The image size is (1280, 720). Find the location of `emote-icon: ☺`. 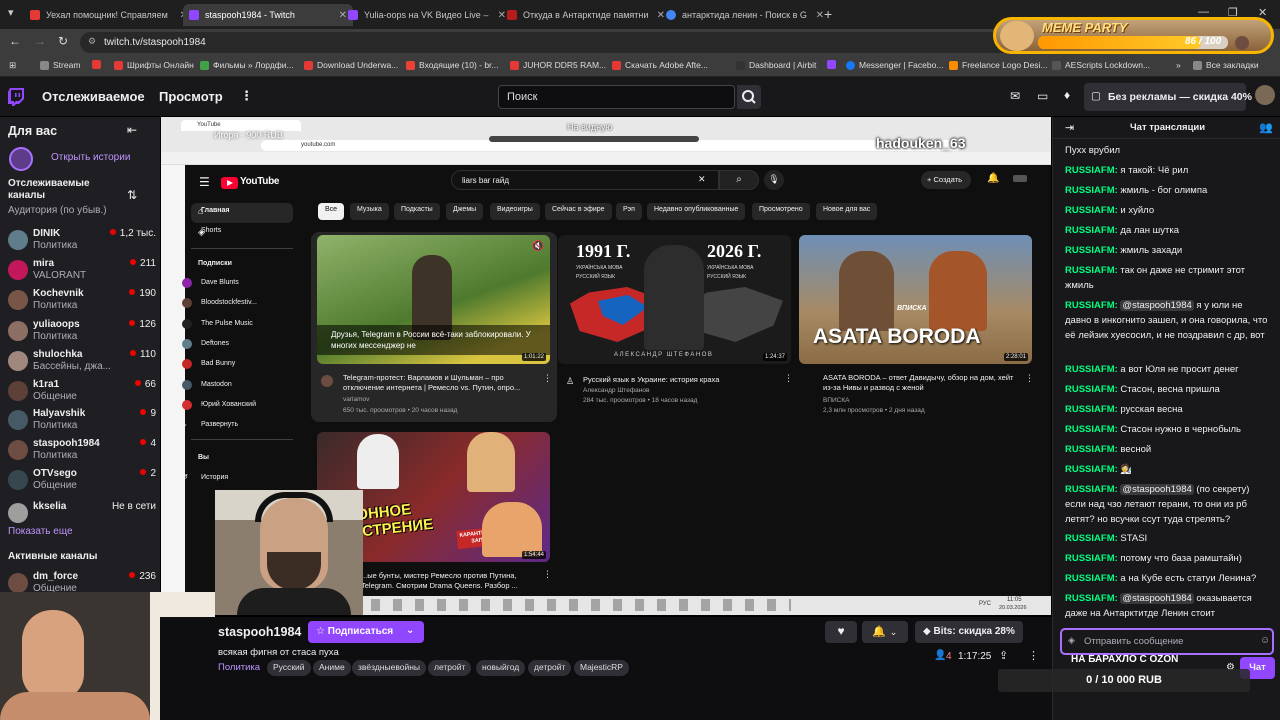

emote-icon: ☺ is located at coordinates (1265, 640).